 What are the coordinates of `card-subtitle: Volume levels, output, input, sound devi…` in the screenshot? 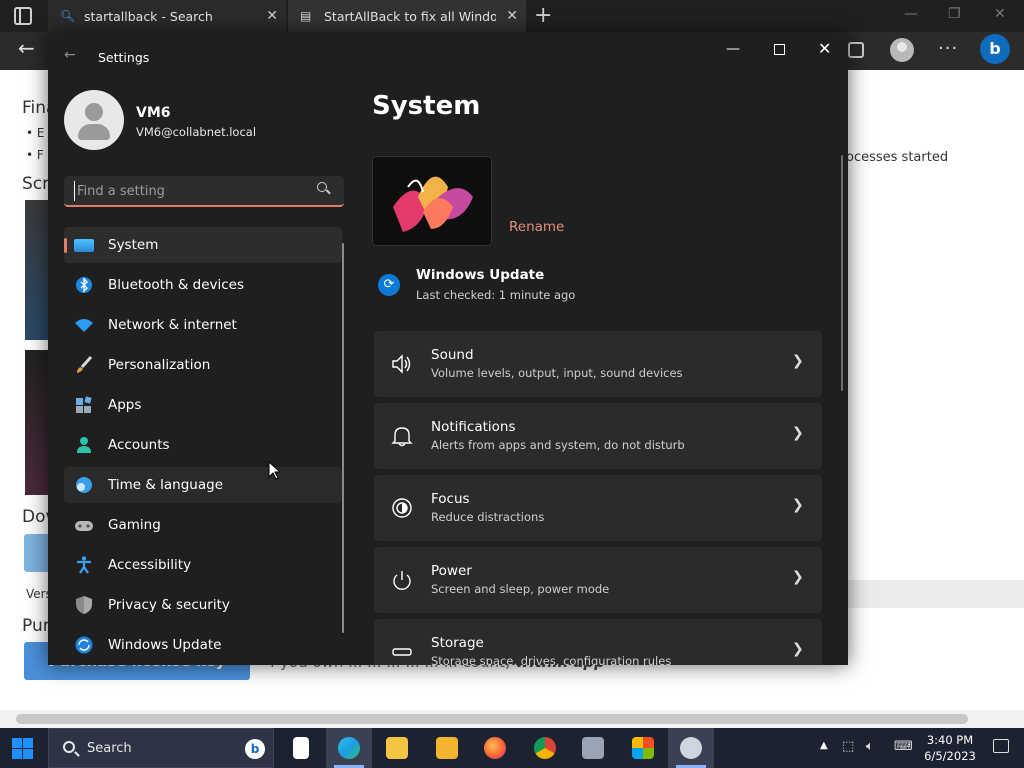 It's located at (557, 373).